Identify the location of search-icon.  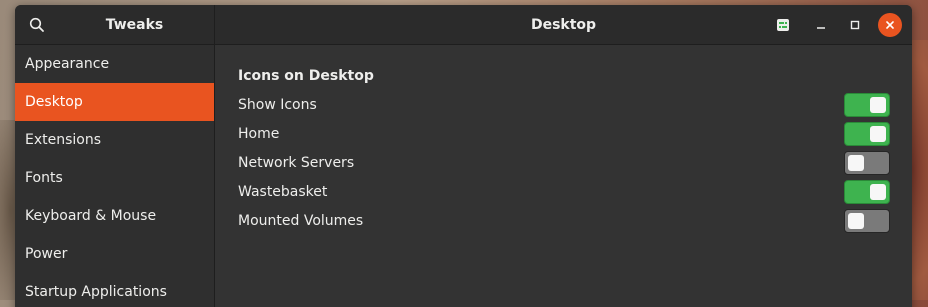
(36, 24).